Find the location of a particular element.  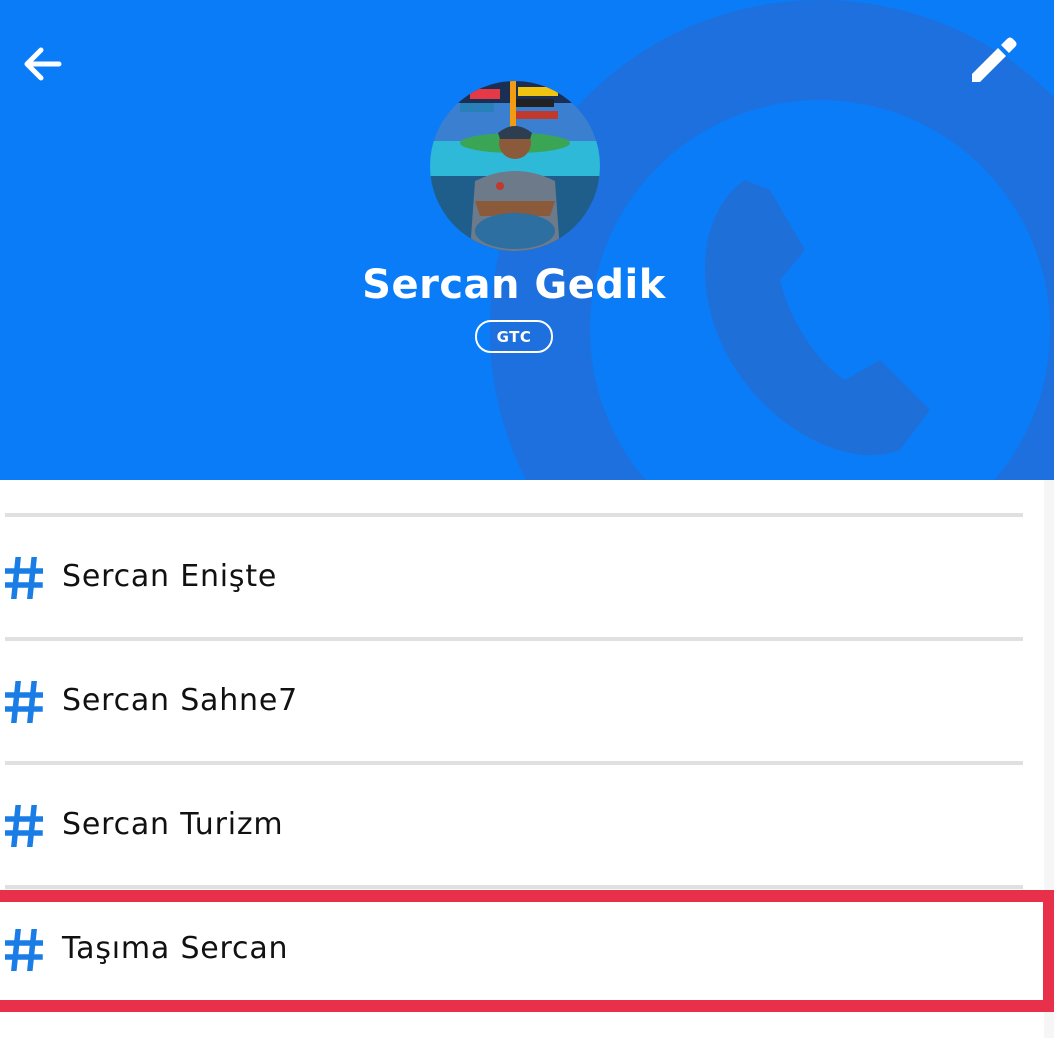

pencil-icon is located at coordinates (994, 59).